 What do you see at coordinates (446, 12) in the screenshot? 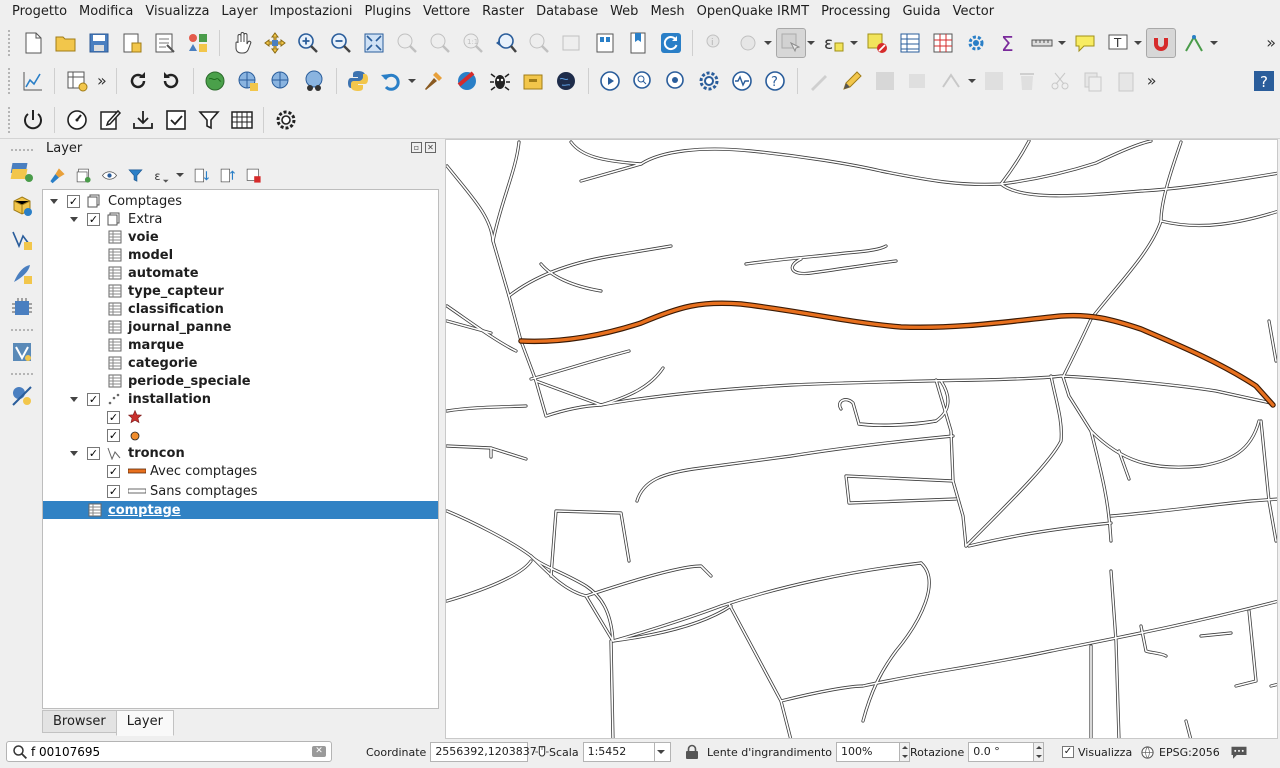
I see `menu-vettore: Vettore` at bounding box center [446, 12].